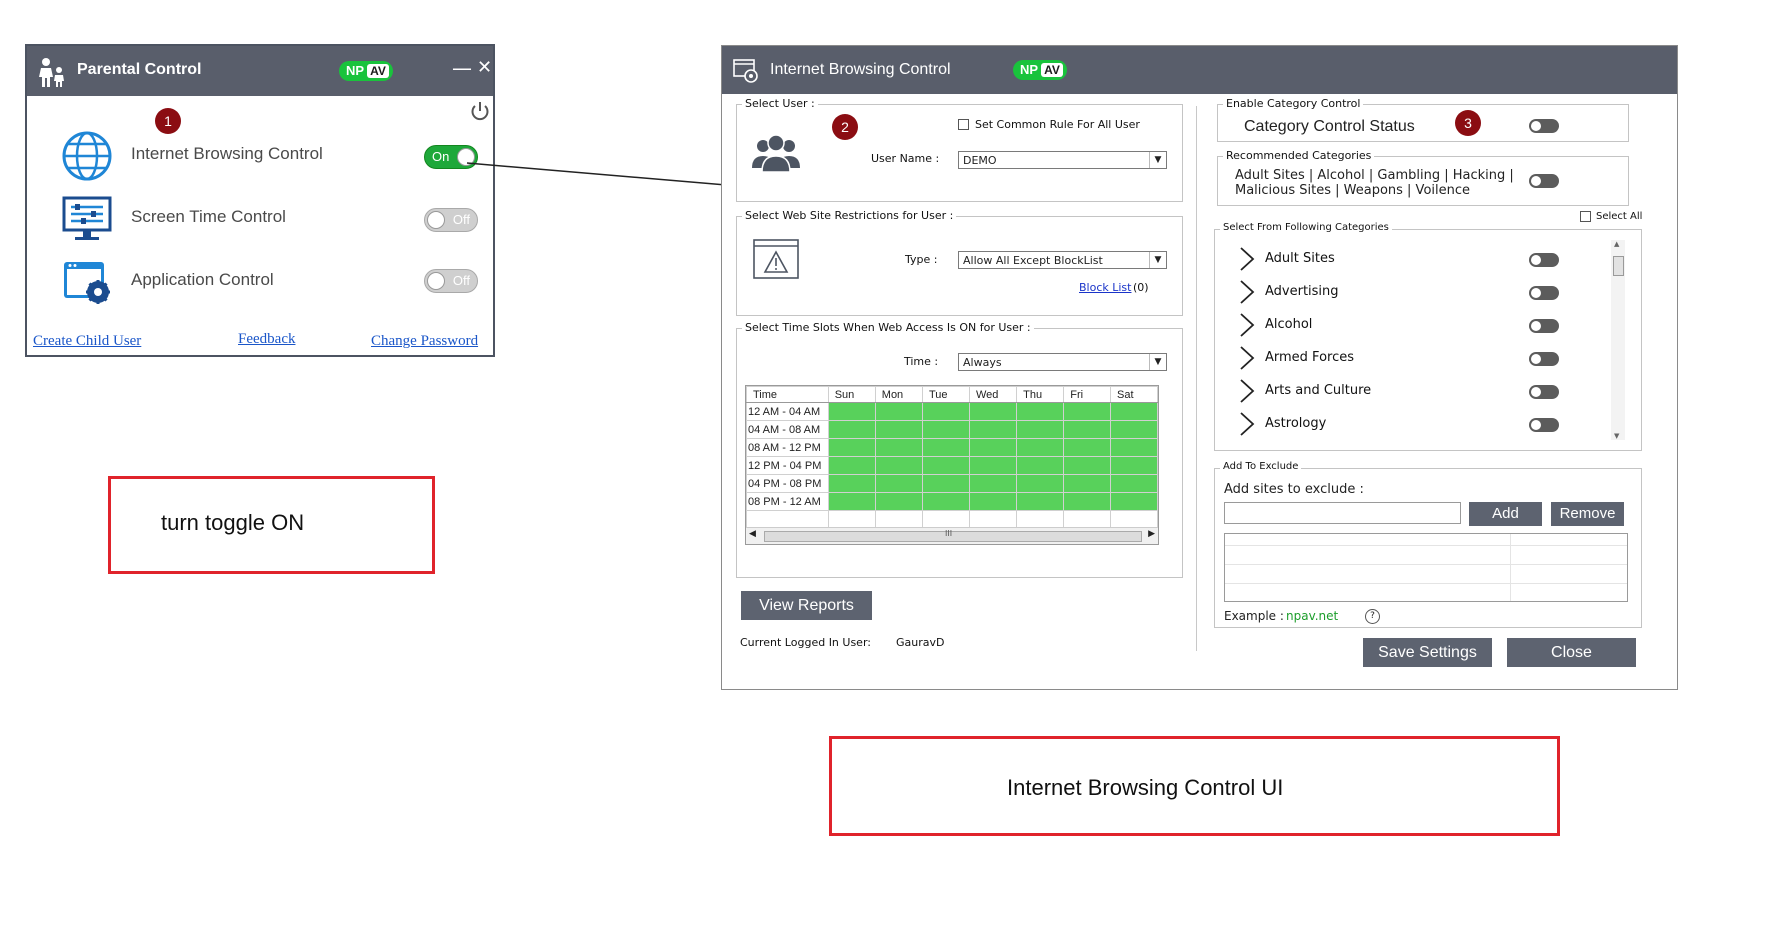  I want to click on remove-button: Remove, so click(1587, 514).